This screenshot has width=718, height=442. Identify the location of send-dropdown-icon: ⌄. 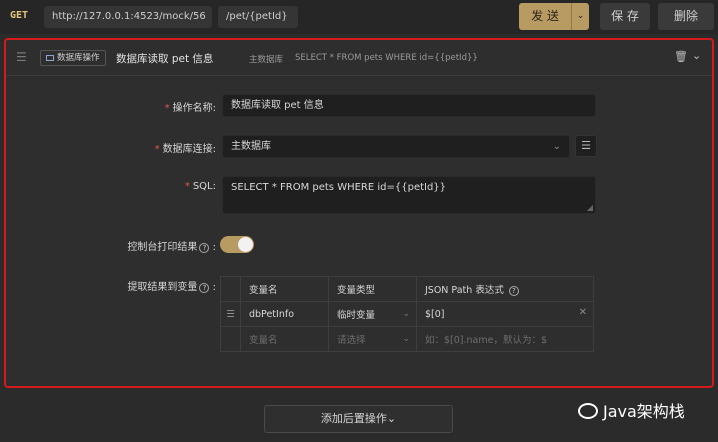
(580, 16).